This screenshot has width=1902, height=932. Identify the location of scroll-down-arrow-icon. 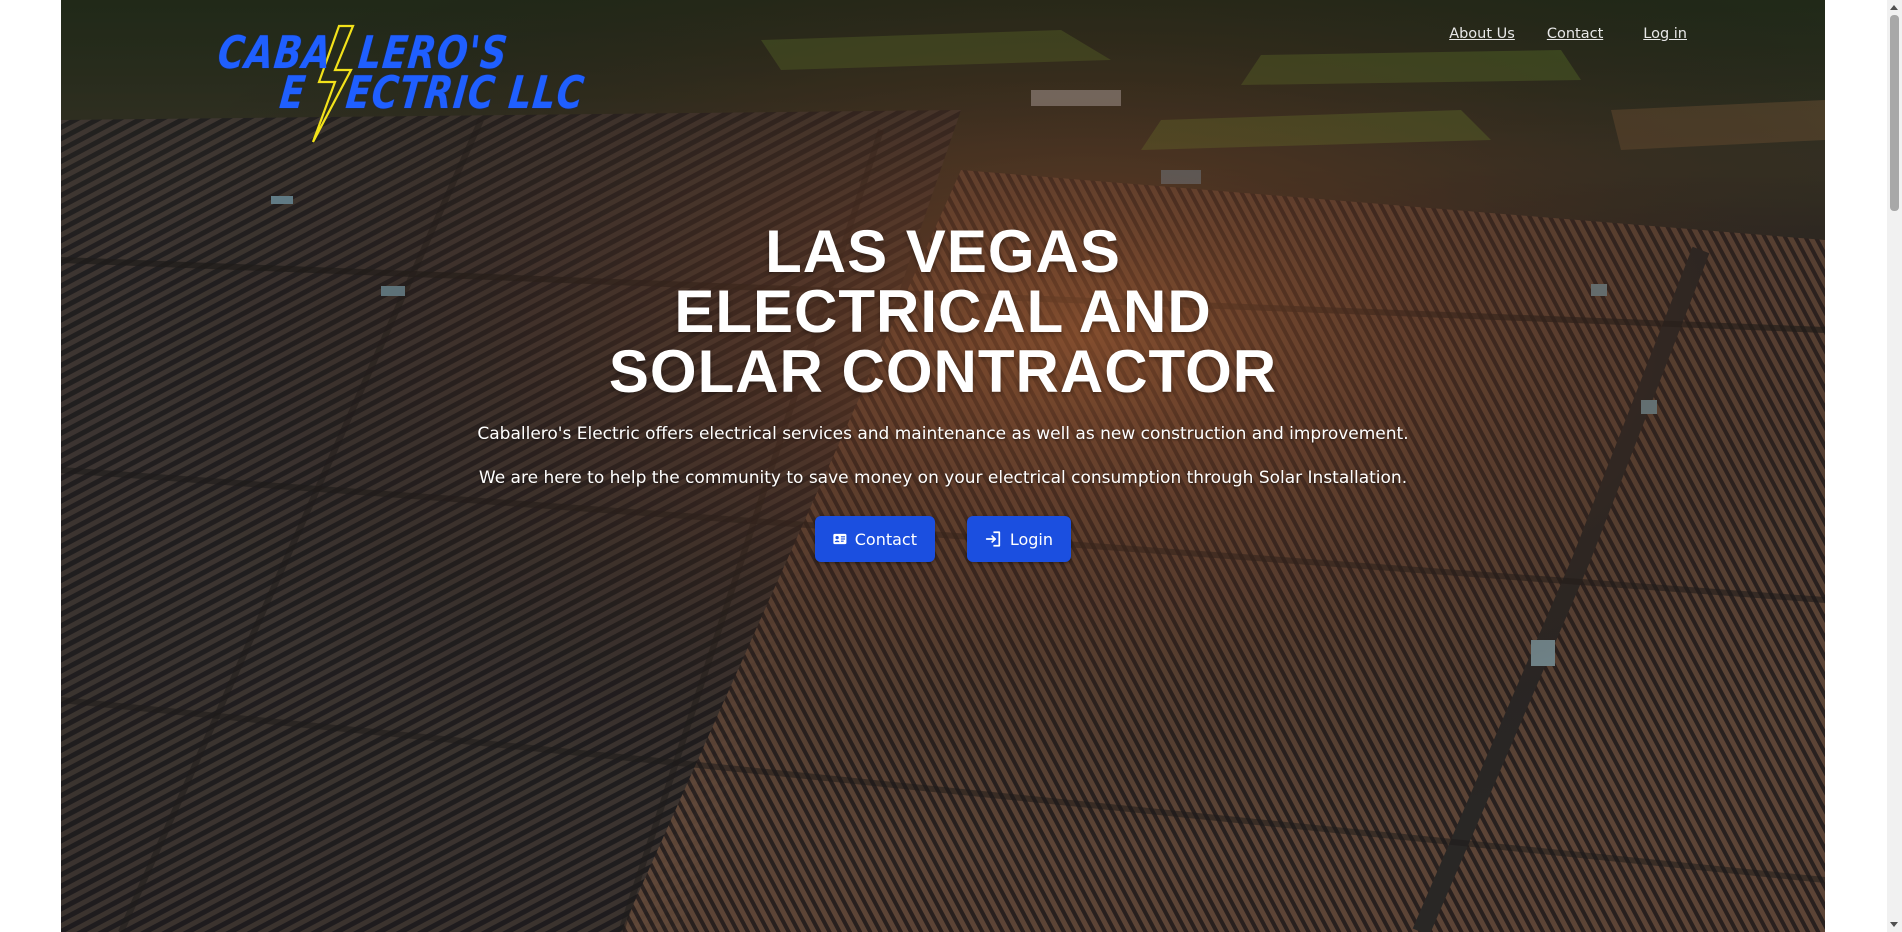
(1894, 924).